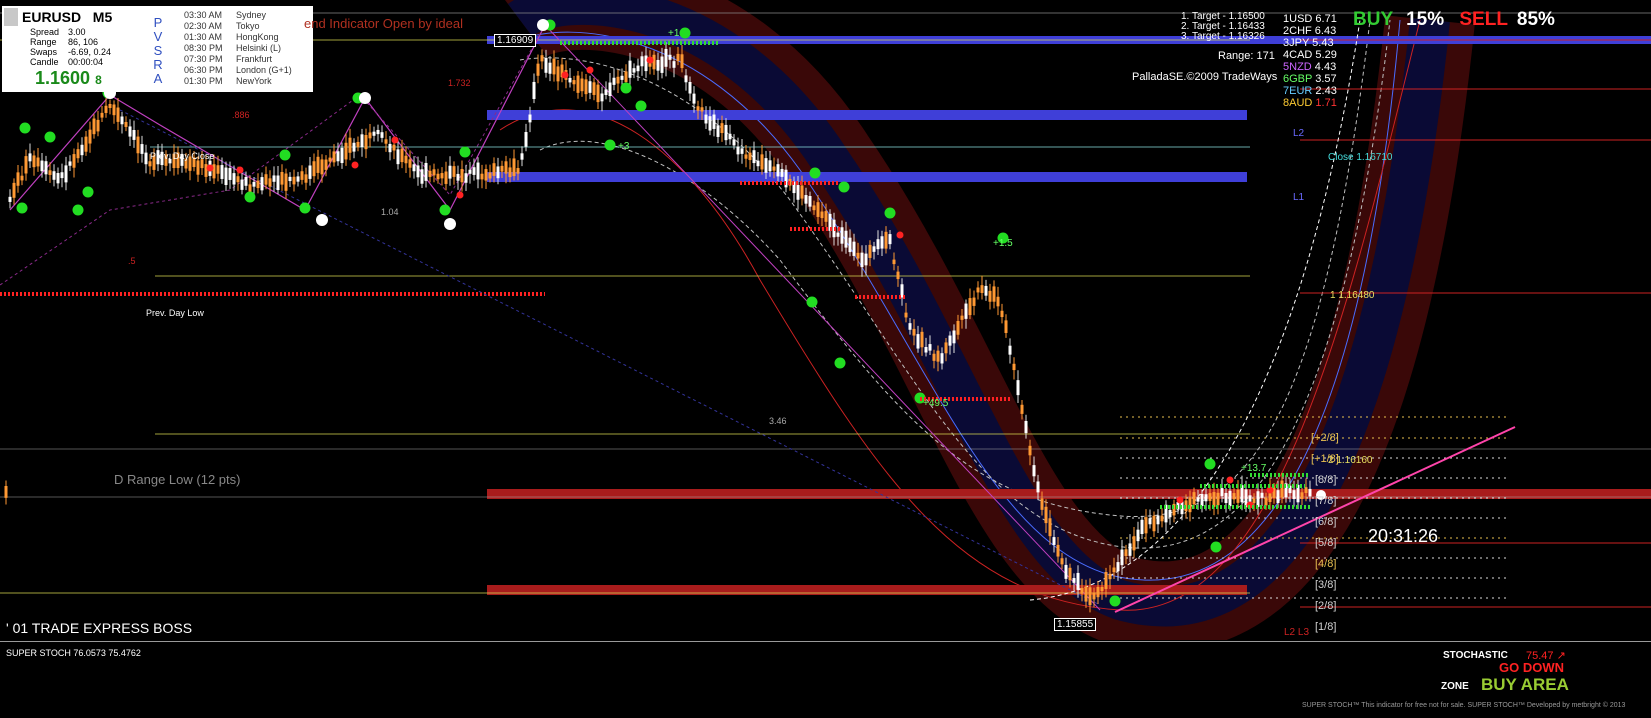 This screenshot has height=718, width=1651. Describe the element at coordinates (1299, 133) in the screenshot. I see `zone-l2-label: L2` at that location.